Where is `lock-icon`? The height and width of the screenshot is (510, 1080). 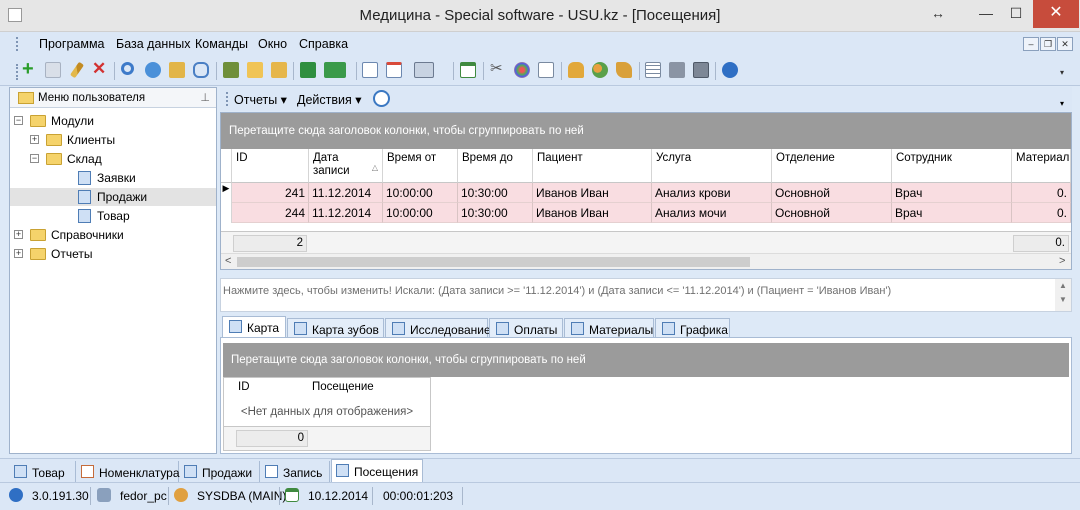 lock-icon is located at coordinates (576, 70).